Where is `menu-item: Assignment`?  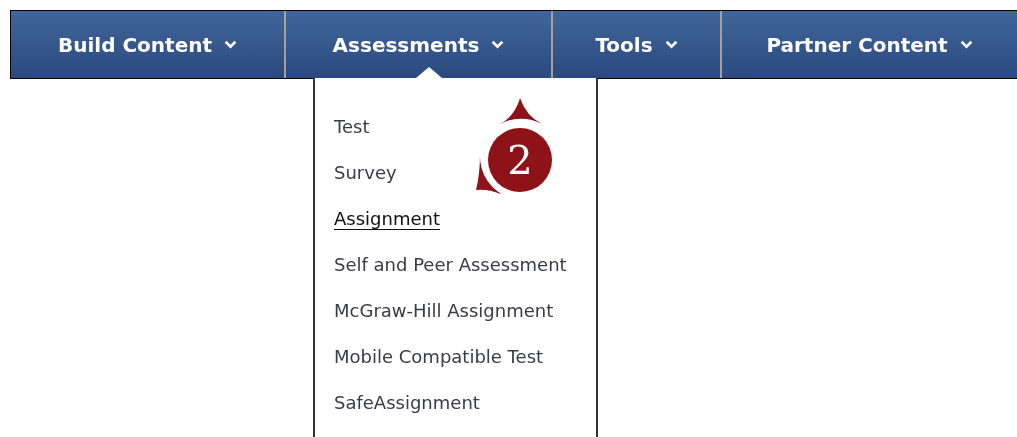
menu-item: Assignment is located at coordinates (387, 227).